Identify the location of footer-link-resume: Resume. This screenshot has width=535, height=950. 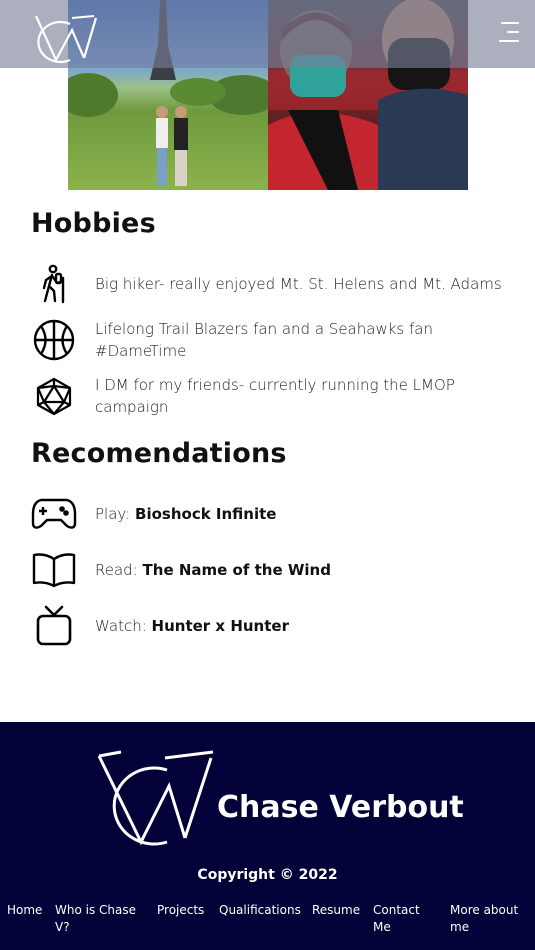
(336, 910).